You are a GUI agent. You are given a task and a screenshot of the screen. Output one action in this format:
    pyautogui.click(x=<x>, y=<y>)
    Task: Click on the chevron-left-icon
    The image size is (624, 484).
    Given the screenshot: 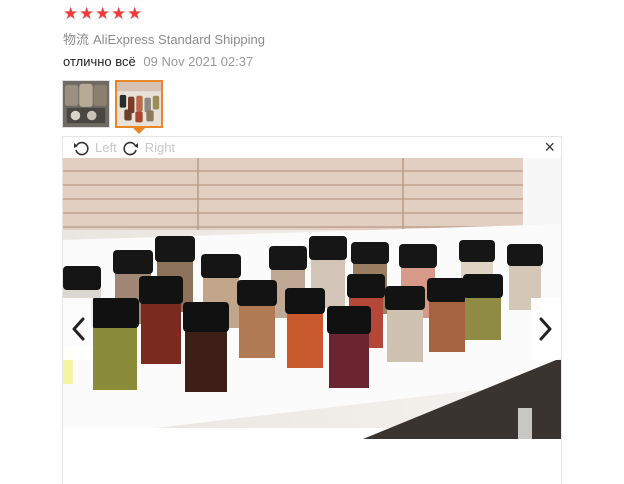 What is the action you would take?
    pyautogui.click(x=78, y=329)
    